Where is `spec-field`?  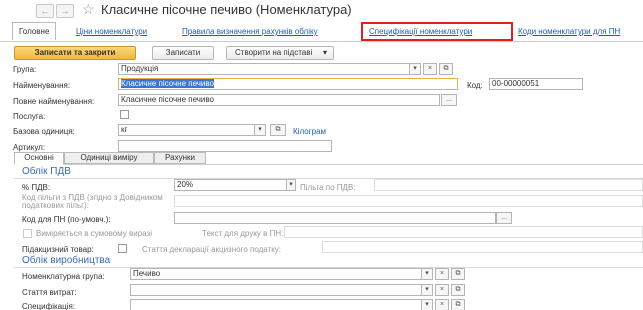
spec-field is located at coordinates (278, 304).